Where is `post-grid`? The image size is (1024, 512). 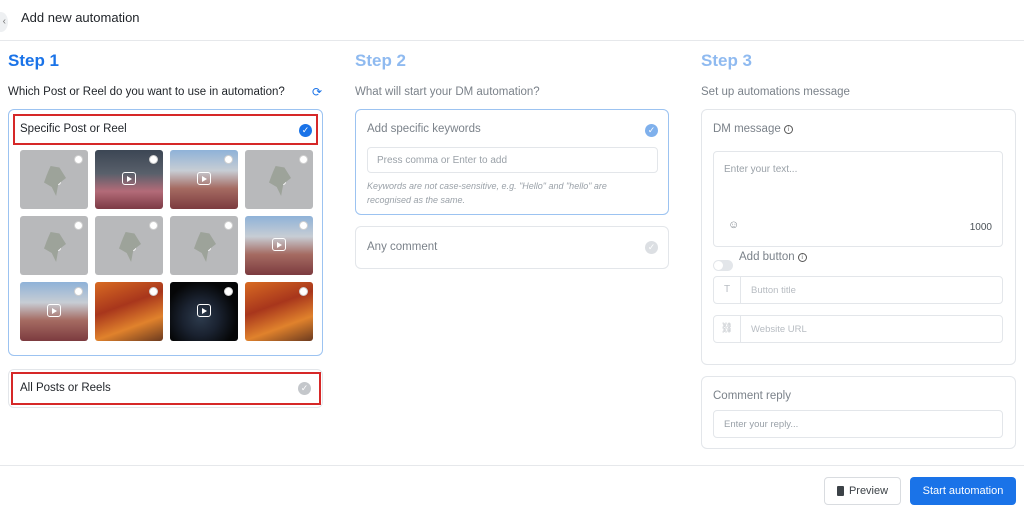 post-grid is located at coordinates (166, 245).